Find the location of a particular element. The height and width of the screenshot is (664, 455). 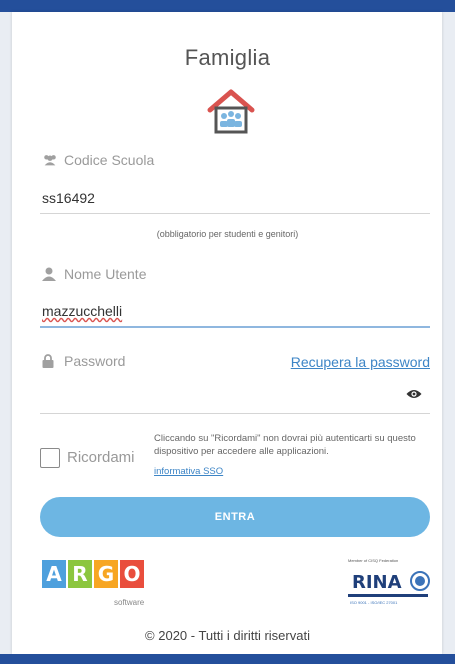

password-input is located at coordinates (220, 395).